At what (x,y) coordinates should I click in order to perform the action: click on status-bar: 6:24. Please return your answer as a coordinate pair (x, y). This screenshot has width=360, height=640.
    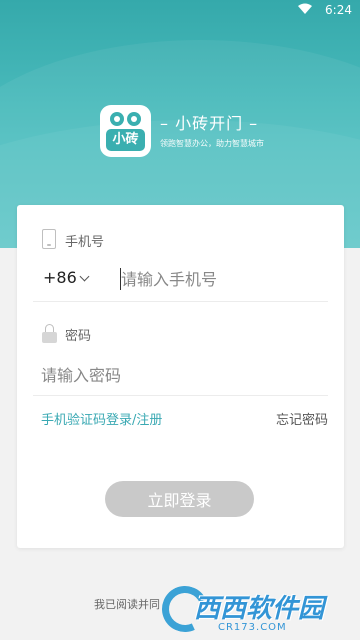
    Looking at the image, I should click on (180, 10).